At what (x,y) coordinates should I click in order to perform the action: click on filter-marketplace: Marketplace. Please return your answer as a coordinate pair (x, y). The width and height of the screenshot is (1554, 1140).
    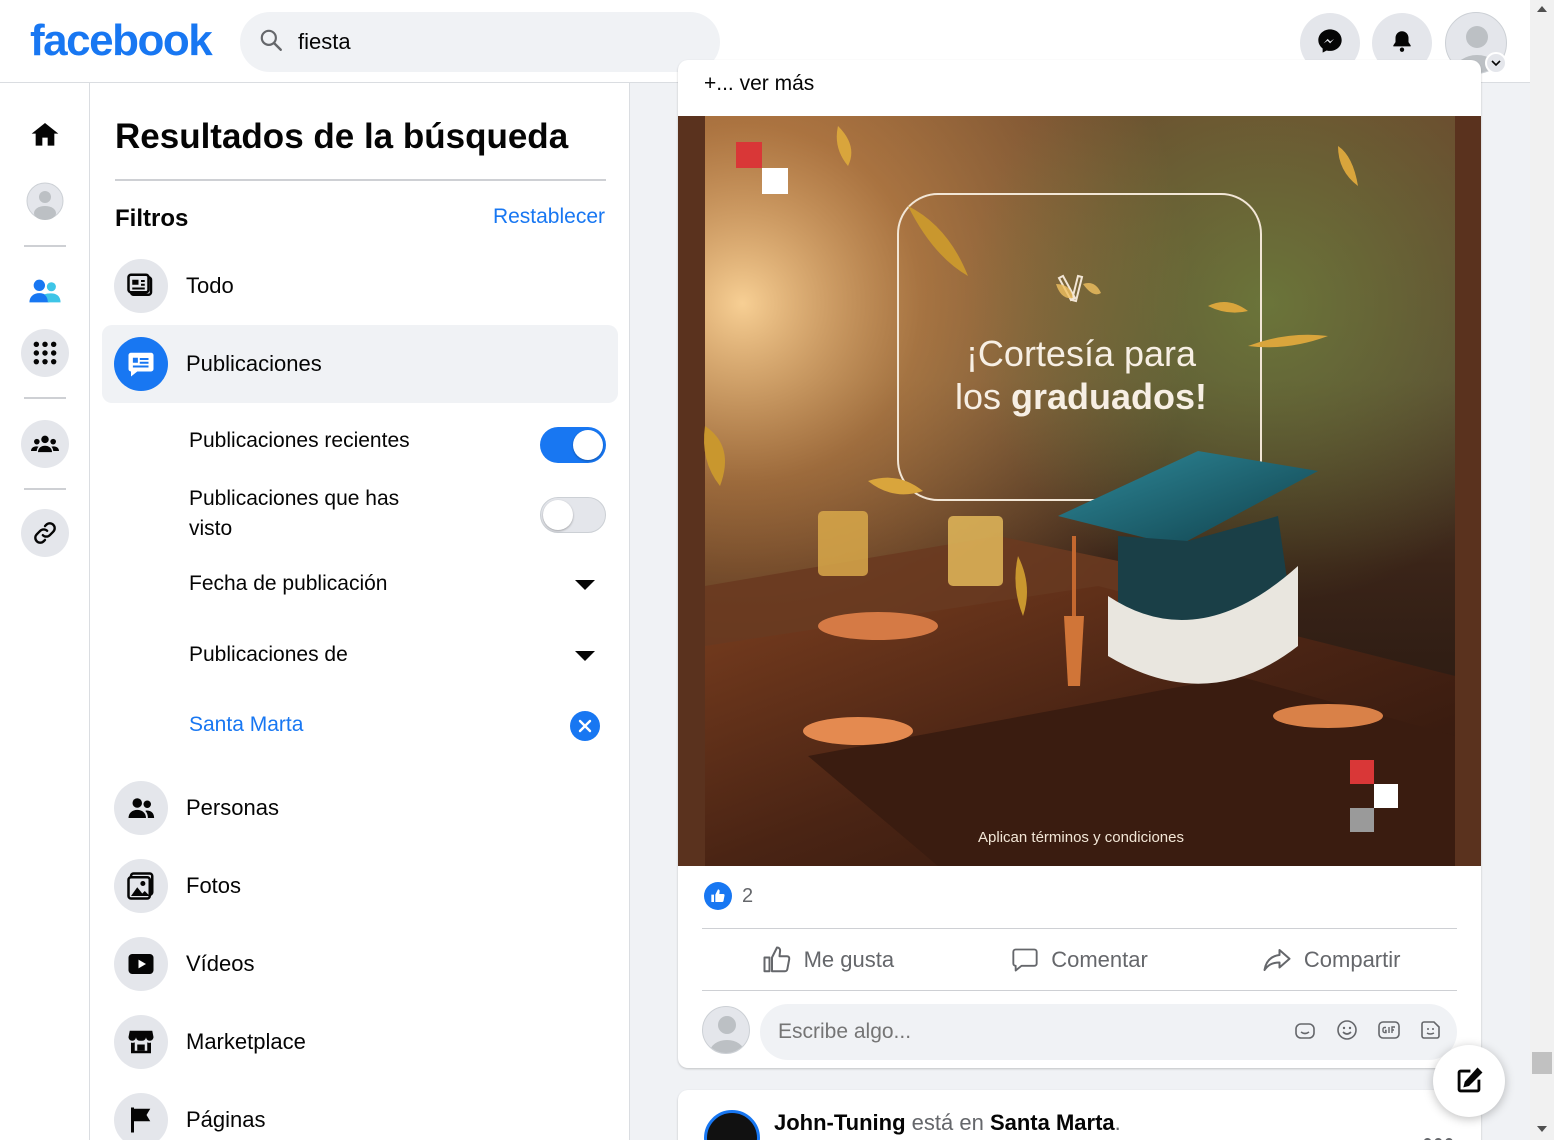
    Looking at the image, I should click on (360, 1042).